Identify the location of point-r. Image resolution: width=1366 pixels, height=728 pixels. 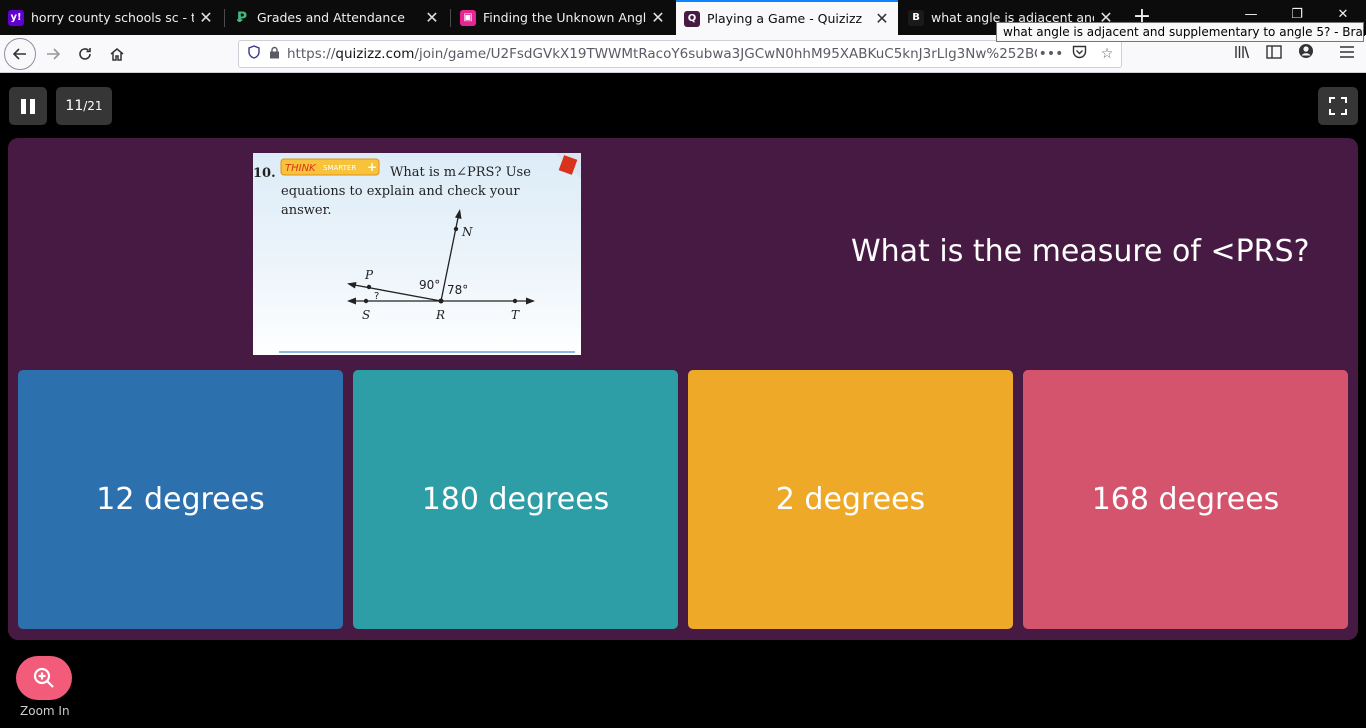
(441, 301).